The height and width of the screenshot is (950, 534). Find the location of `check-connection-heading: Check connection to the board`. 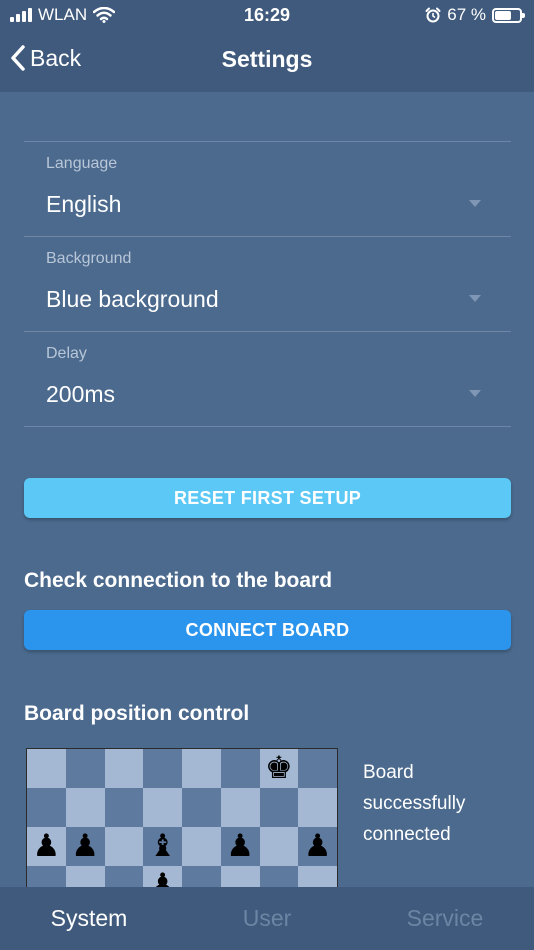

check-connection-heading: Check connection to the board is located at coordinates (178, 580).